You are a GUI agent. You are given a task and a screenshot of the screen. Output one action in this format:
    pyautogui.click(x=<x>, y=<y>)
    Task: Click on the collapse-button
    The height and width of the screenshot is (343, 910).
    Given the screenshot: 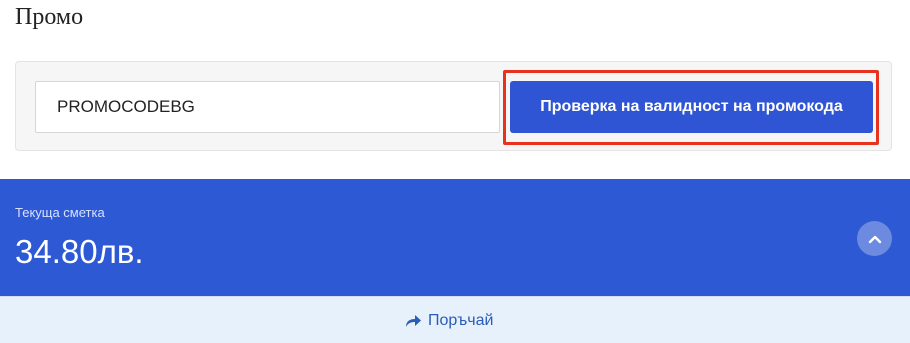 What is the action you would take?
    pyautogui.click(x=874, y=238)
    